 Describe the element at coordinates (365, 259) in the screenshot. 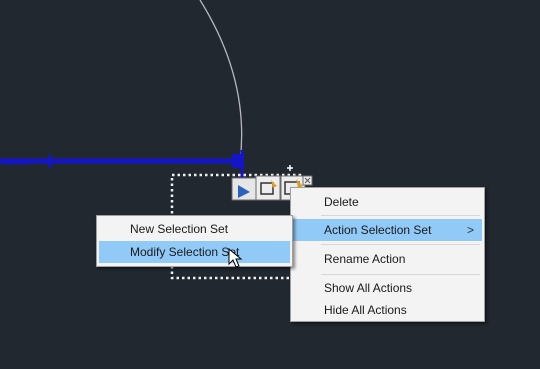

I see `menu-item-label: Rename Action` at that location.